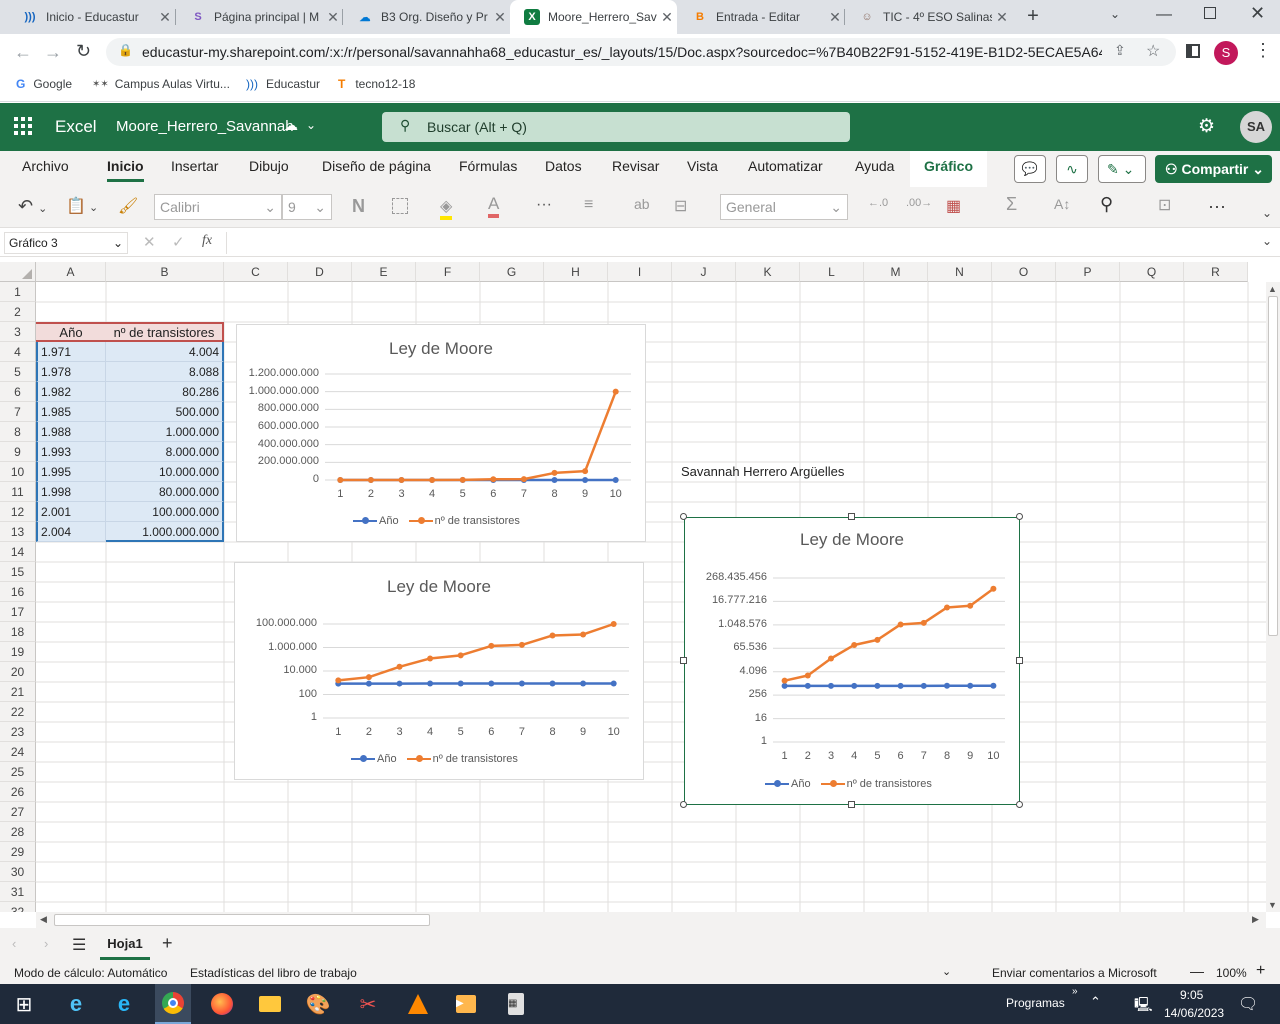 The width and height of the screenshot is (1280, 1024). I want to click on scroll-left-icon: ◀, so click(43, 919).